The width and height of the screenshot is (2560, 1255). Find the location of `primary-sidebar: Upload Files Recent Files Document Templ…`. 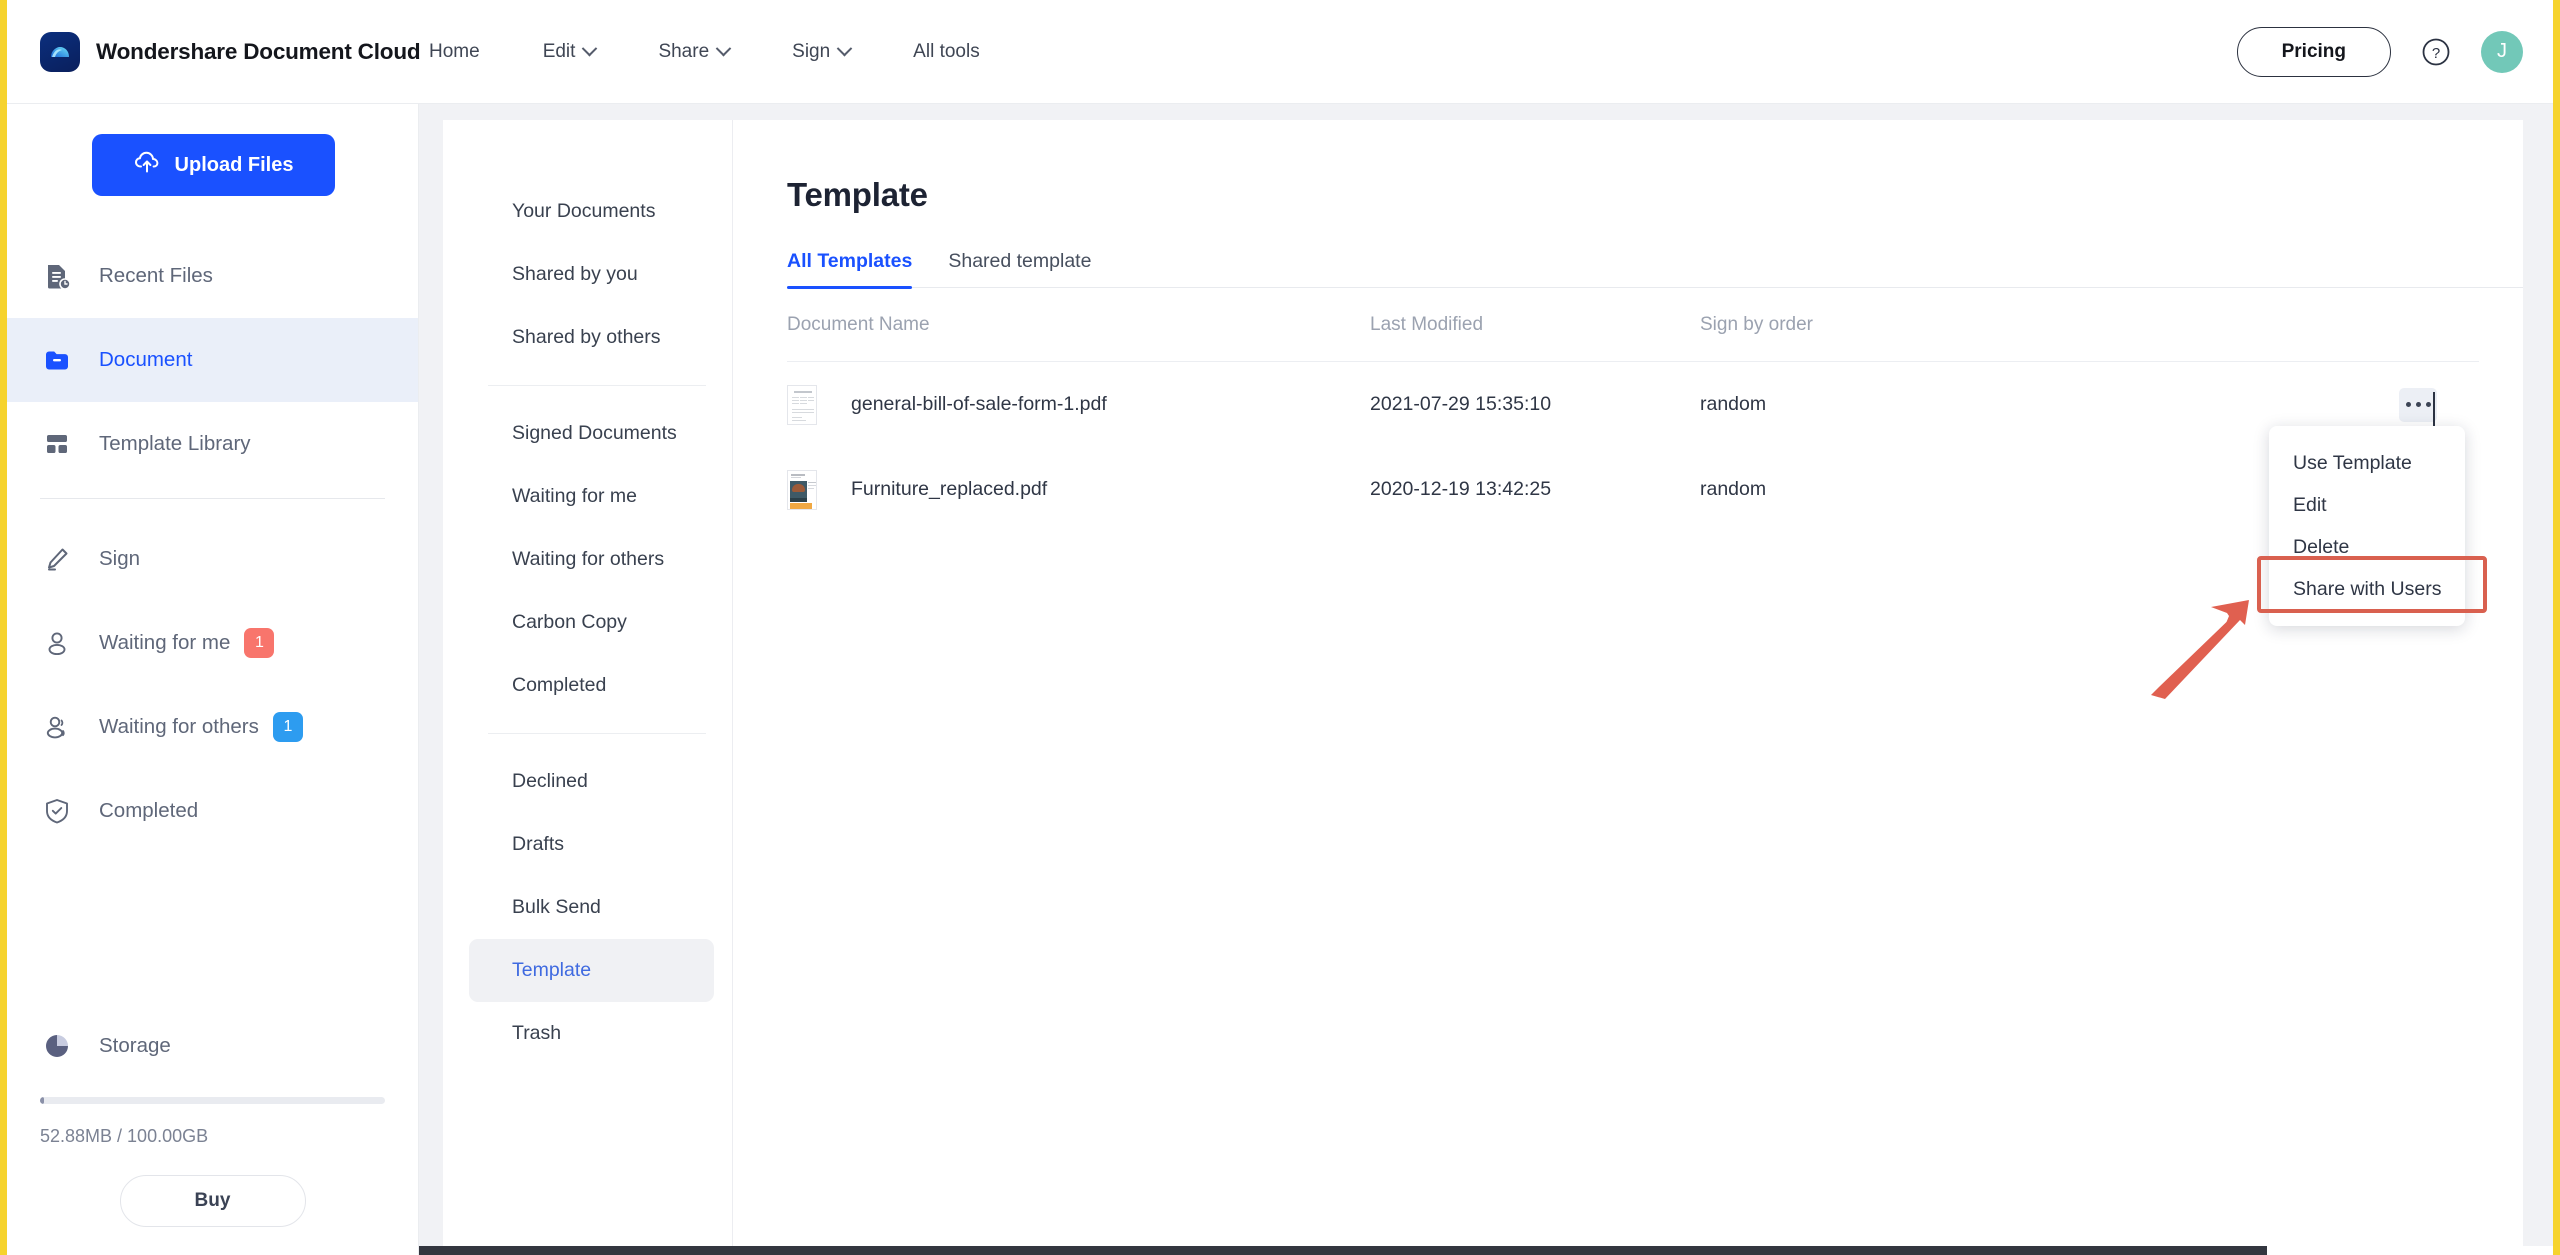

primary-sidebar: Upload Files Recent Files Document Templ… is located at coordinates (213, 679).